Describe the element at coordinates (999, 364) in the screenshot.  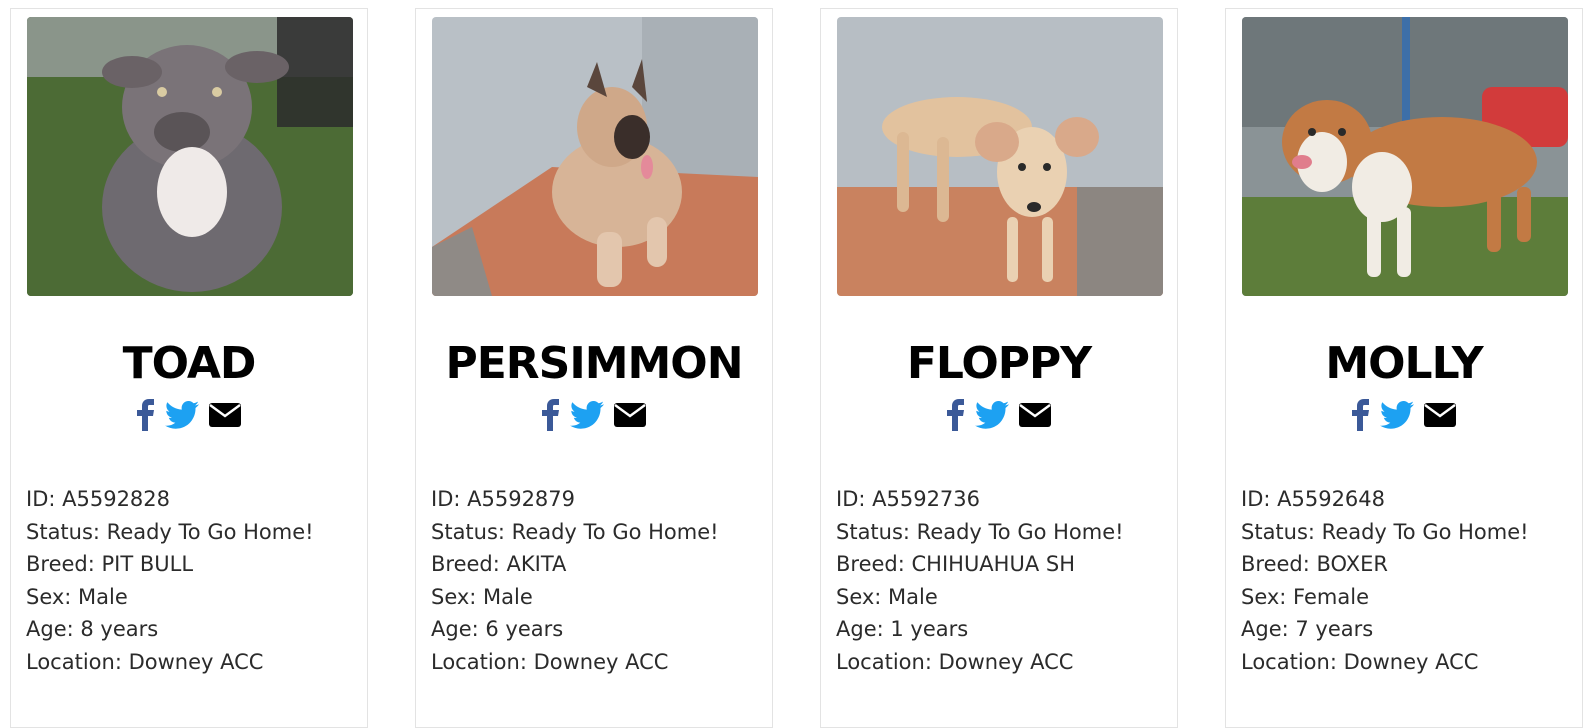
I see `pet-name: FLOPPY` at that location.